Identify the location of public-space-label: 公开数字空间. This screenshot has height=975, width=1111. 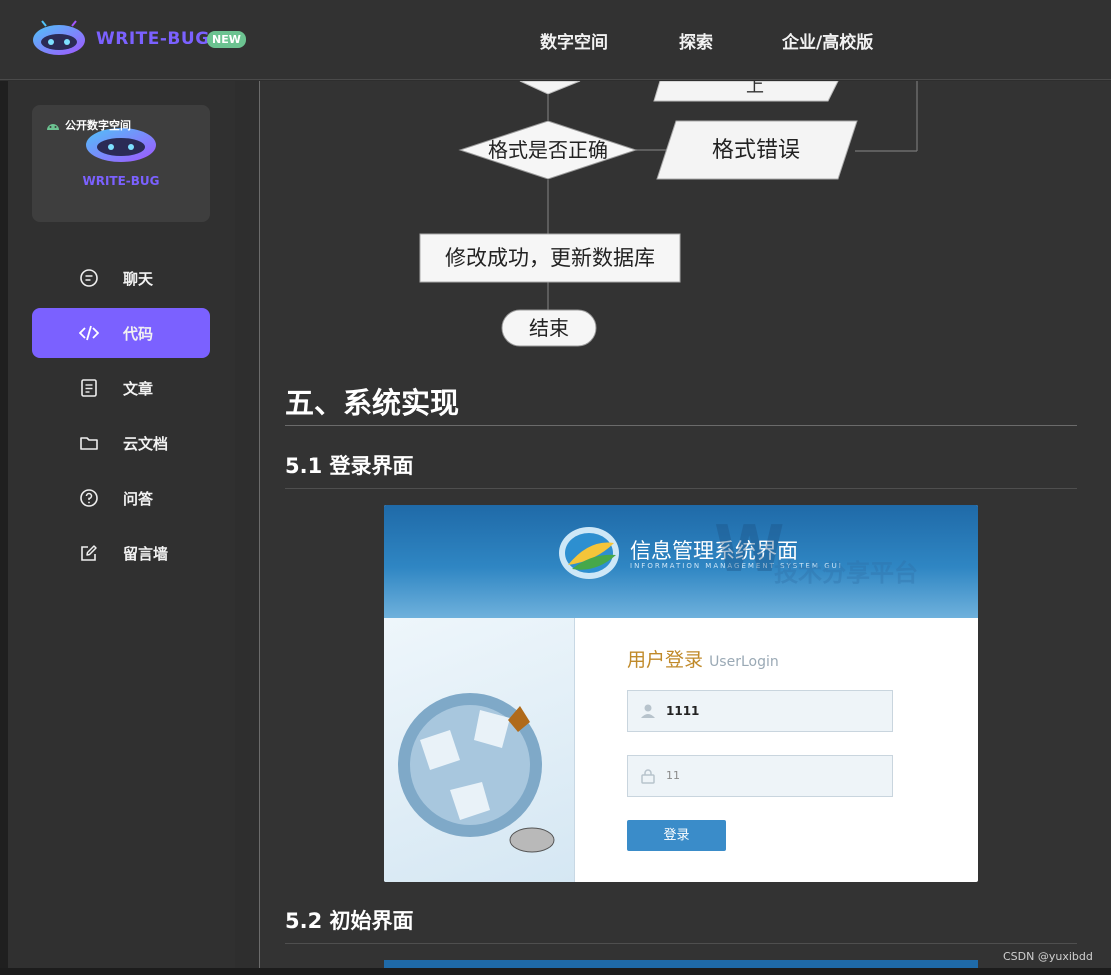
(98, 125).